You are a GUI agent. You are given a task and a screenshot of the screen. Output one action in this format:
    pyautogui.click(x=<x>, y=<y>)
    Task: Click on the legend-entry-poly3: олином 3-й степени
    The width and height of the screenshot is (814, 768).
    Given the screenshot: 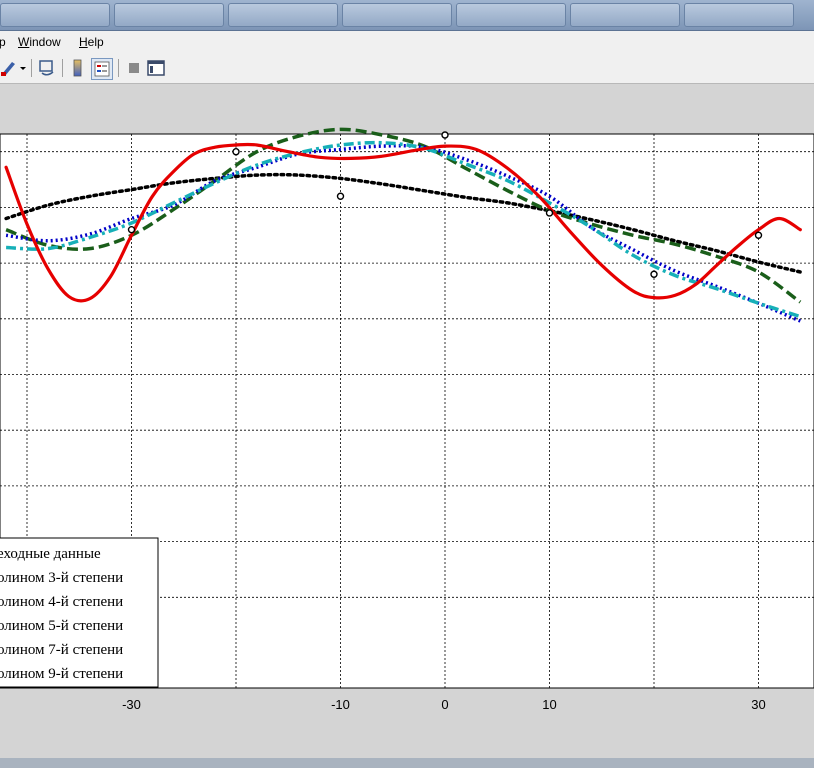 What is the action you would take?
    pyautogui.click(x=61, y=578)
    